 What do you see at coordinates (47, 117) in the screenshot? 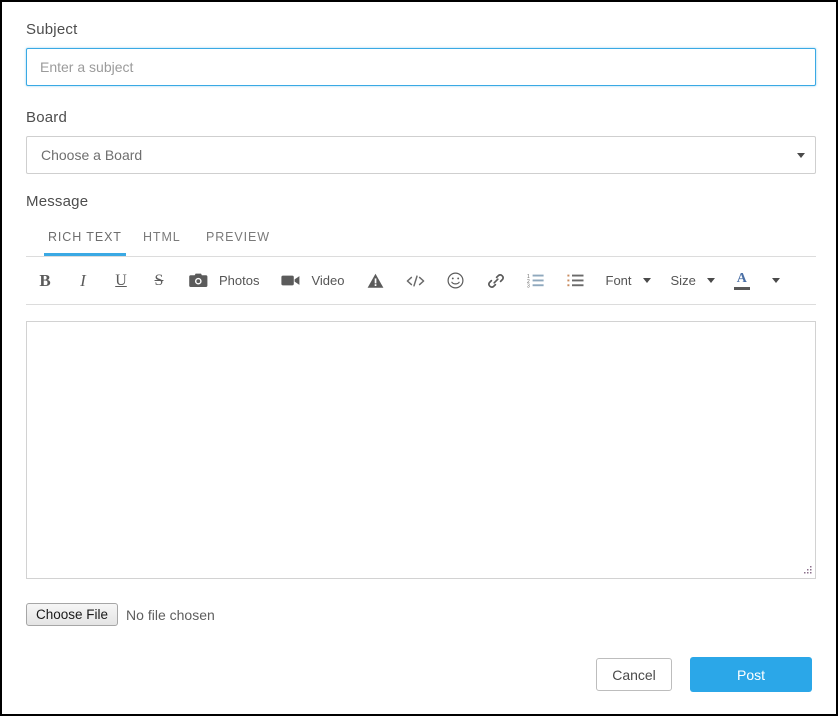
I see `board-label: Board` at bounding box center [47, 117].